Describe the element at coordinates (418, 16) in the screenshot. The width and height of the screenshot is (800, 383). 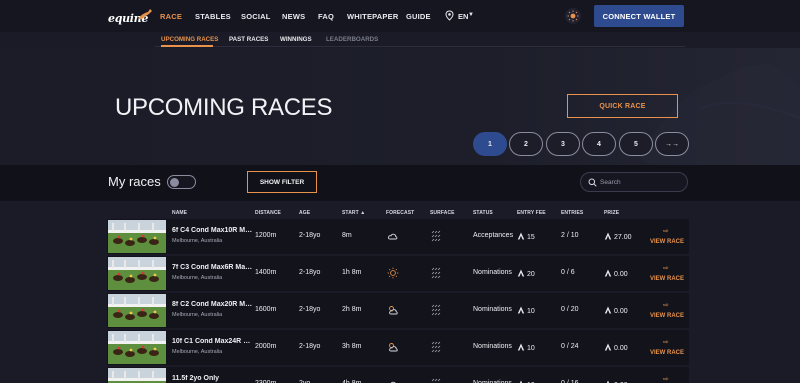
I see `nav-guide: GUIDE` at that location.